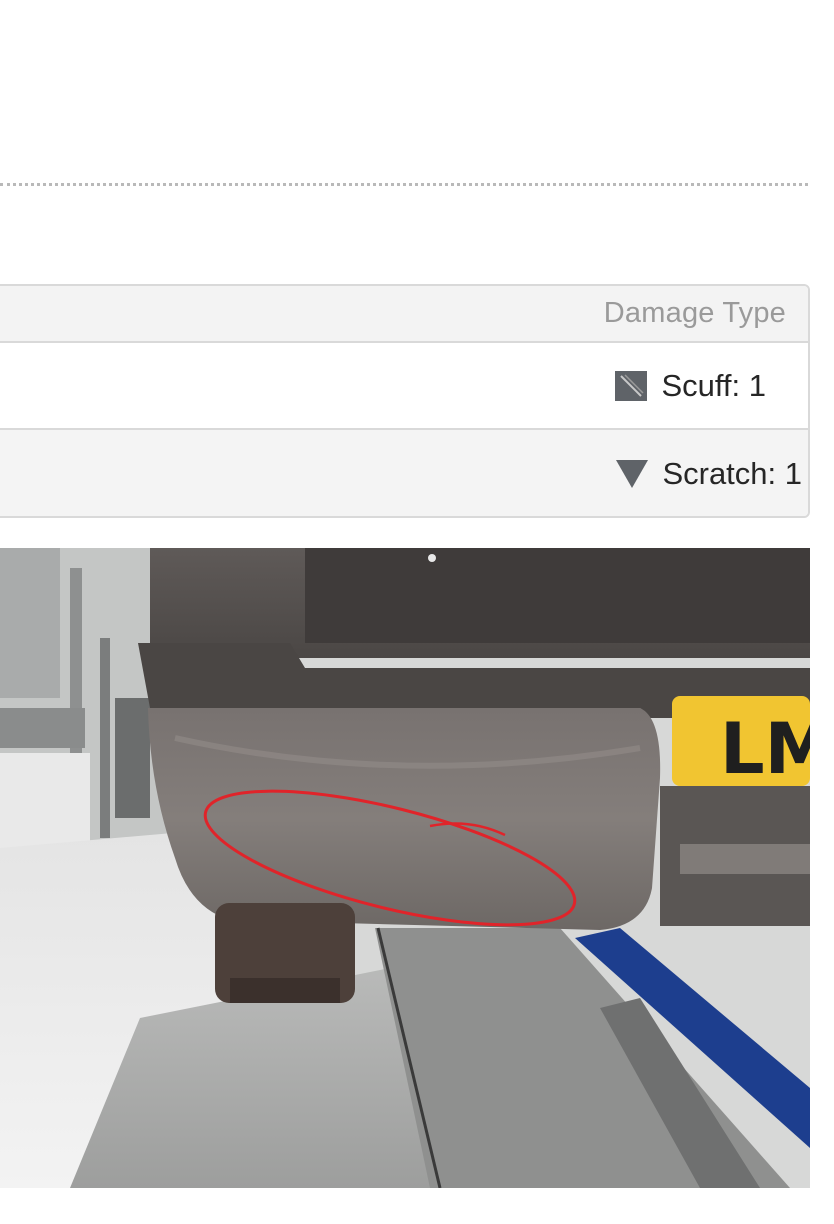  I want to click on table-header: Damage Type, so click(404, 314).